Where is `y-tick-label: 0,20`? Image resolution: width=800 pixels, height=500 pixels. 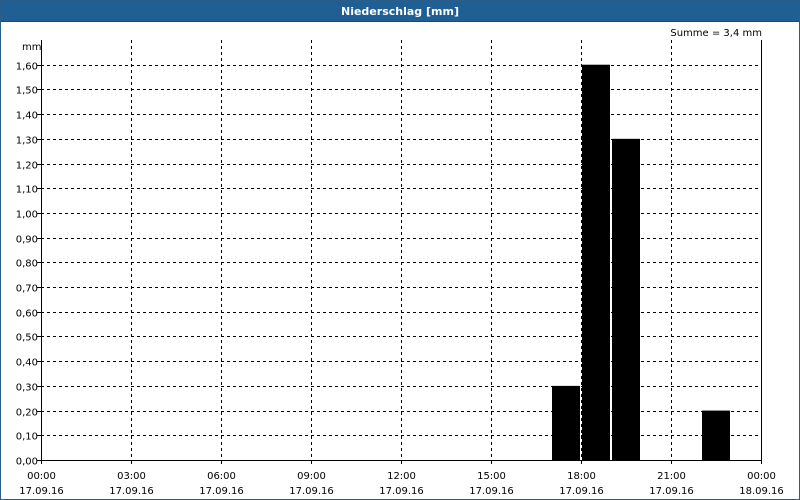 y-tick-label: 0,20 is located at coordinates (27, 413).